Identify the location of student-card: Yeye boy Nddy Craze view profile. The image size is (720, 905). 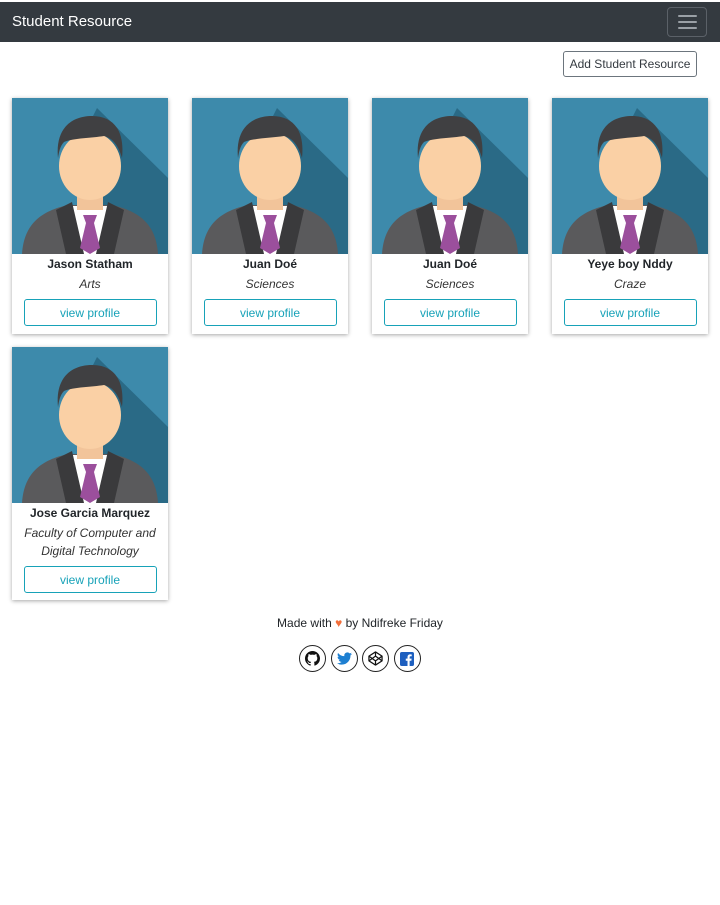
(630, 216).